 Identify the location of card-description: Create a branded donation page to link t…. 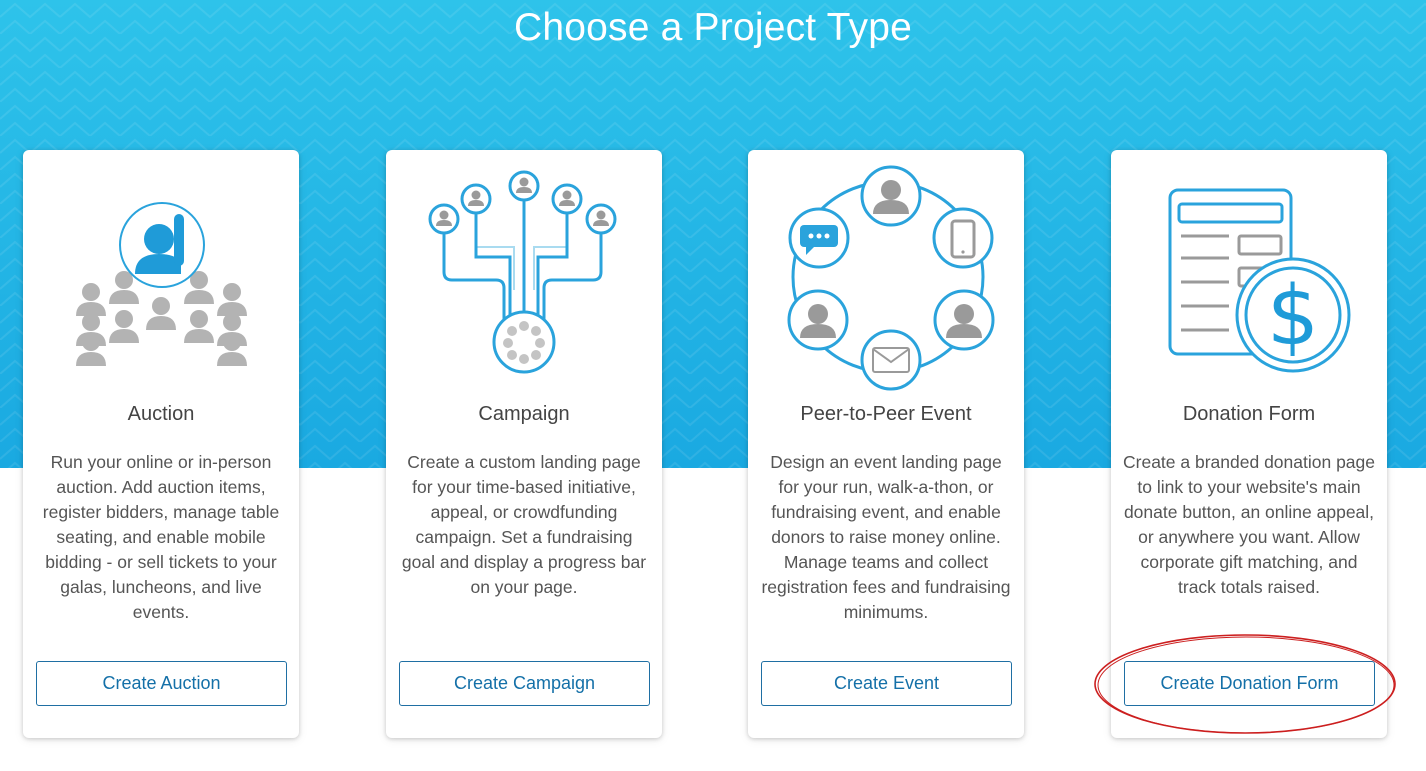
(1249, 524).